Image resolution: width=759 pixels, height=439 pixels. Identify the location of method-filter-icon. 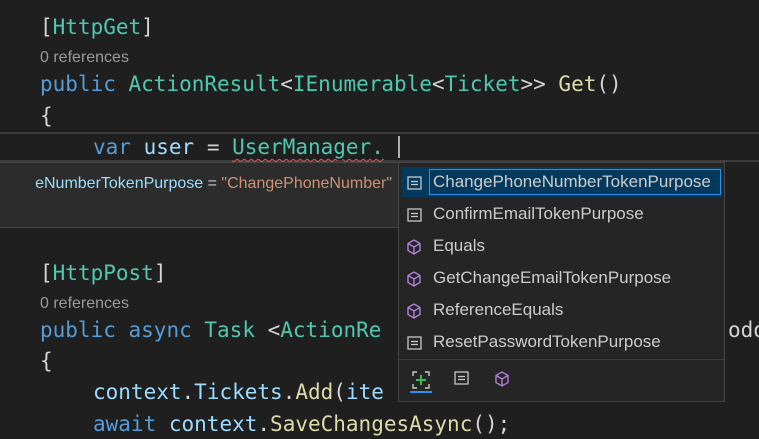
(502, 379).